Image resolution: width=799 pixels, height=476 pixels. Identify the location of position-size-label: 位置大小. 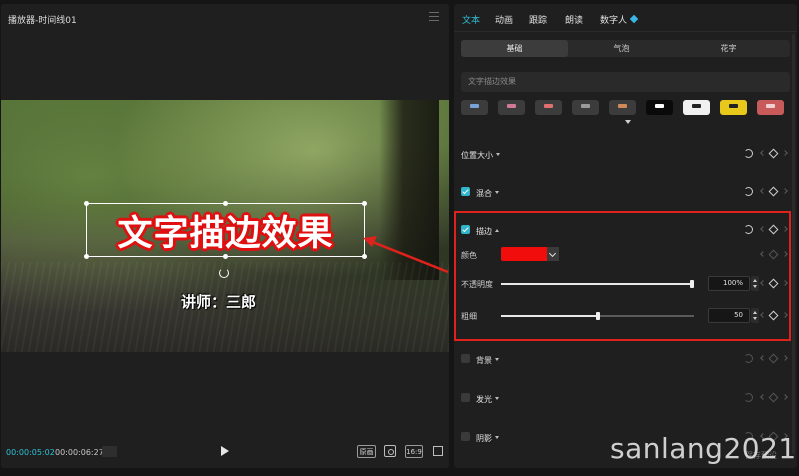
(480, 155).